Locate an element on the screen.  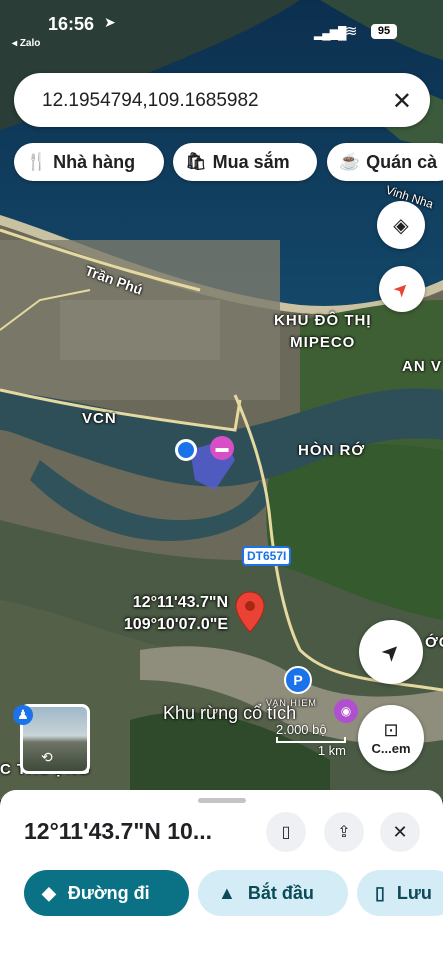
back-app-label: Zalo is located at coordinates (30, 43).